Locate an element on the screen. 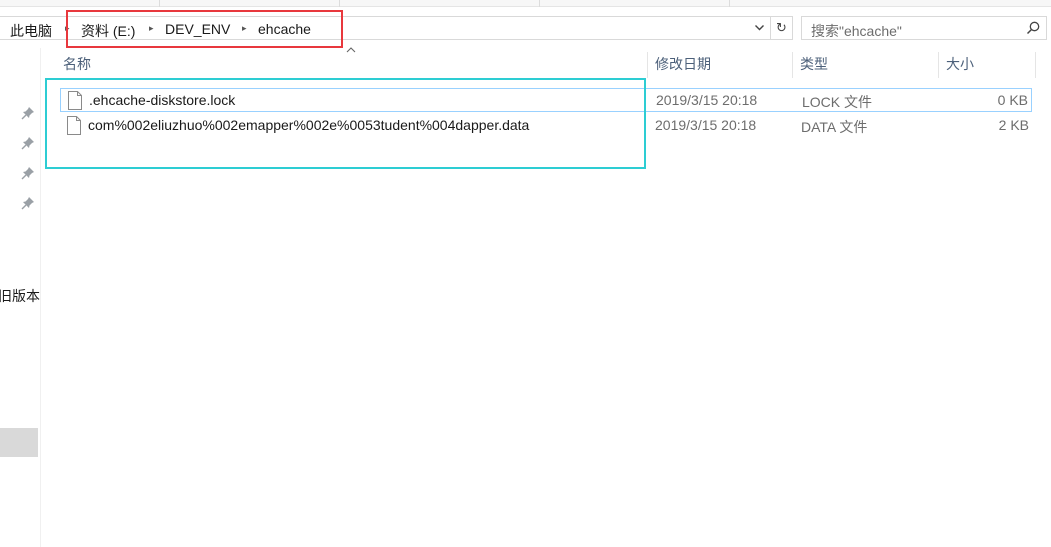  column-header-type: 类型 is located at coordinates (814, 65).